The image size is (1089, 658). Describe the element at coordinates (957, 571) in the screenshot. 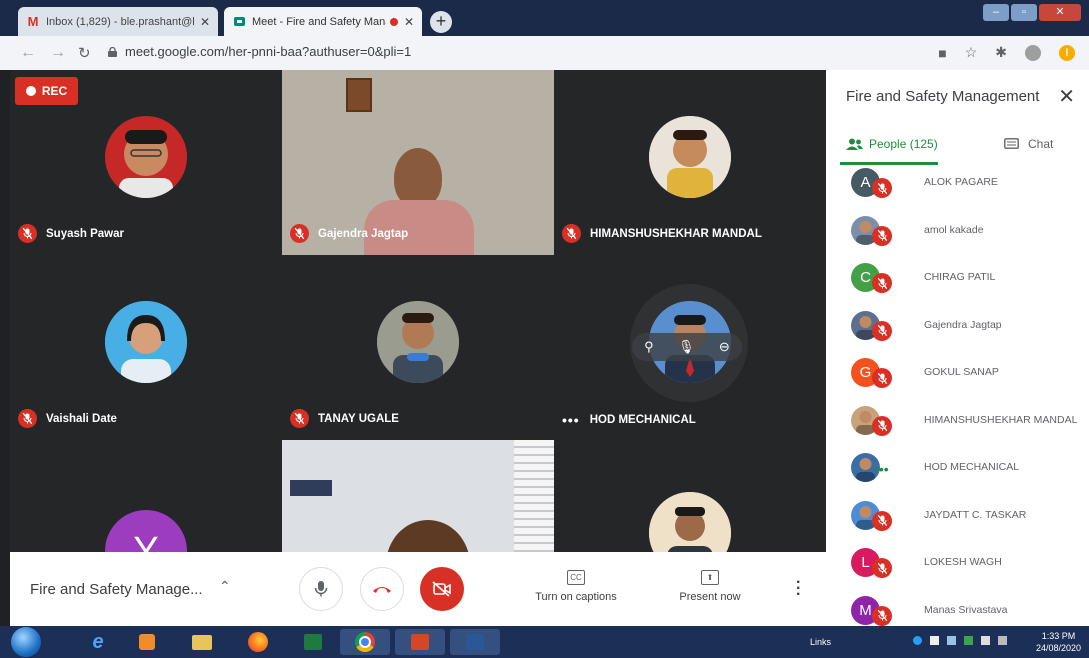

I see `participant-list-item: L LOKESH WAGH` at that location.